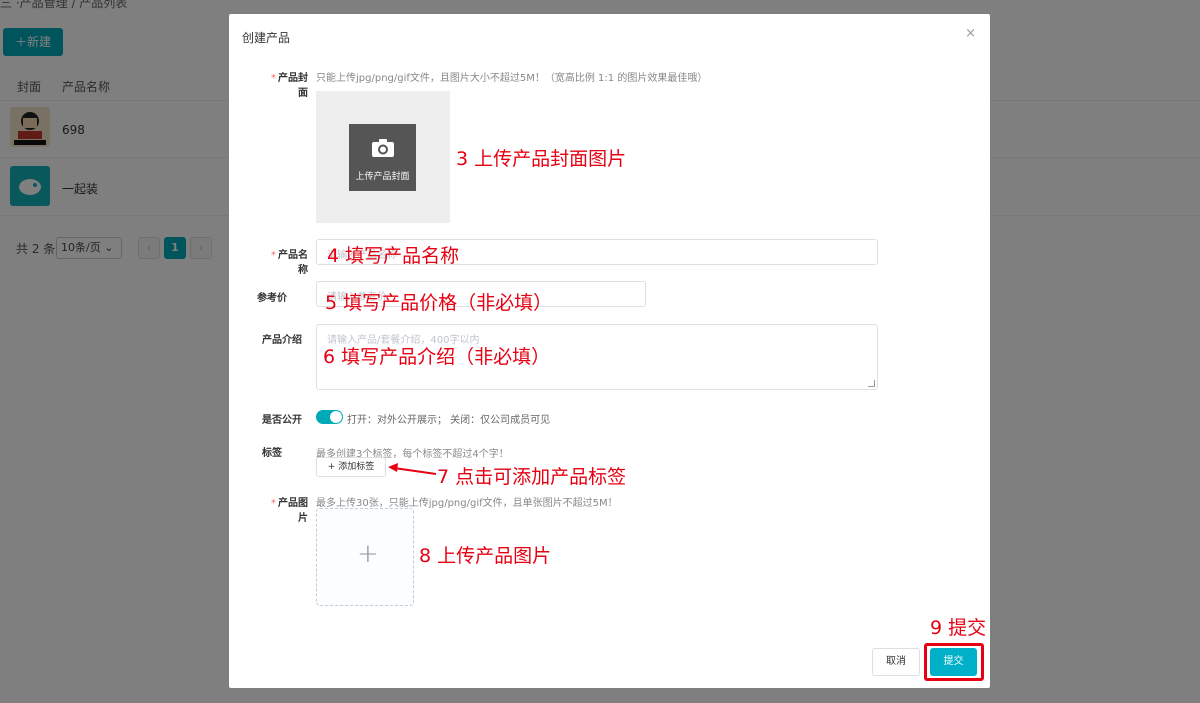 The width and height of the screenshot is (1200, 703). I want to click on toggle-knob, so click(336, 417).